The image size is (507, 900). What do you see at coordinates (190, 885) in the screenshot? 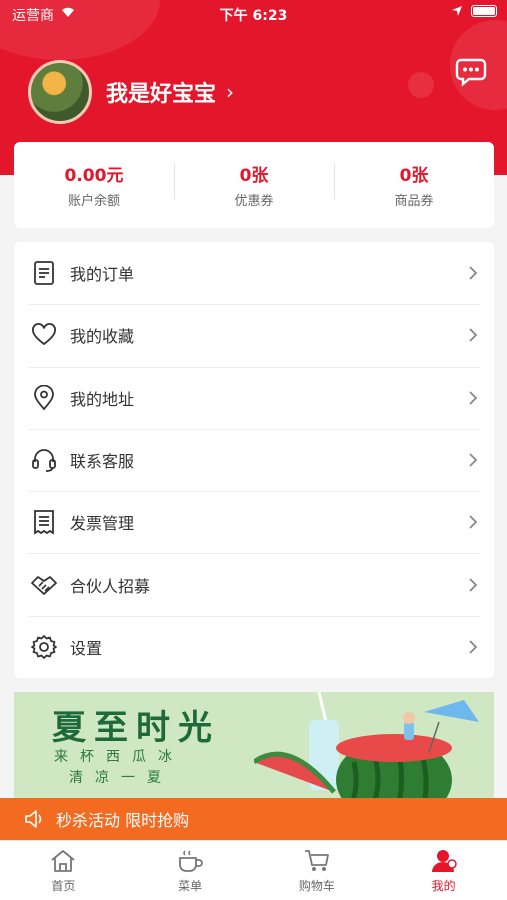
I see `tab-label: 菜单` at bounding box center [190, 885].